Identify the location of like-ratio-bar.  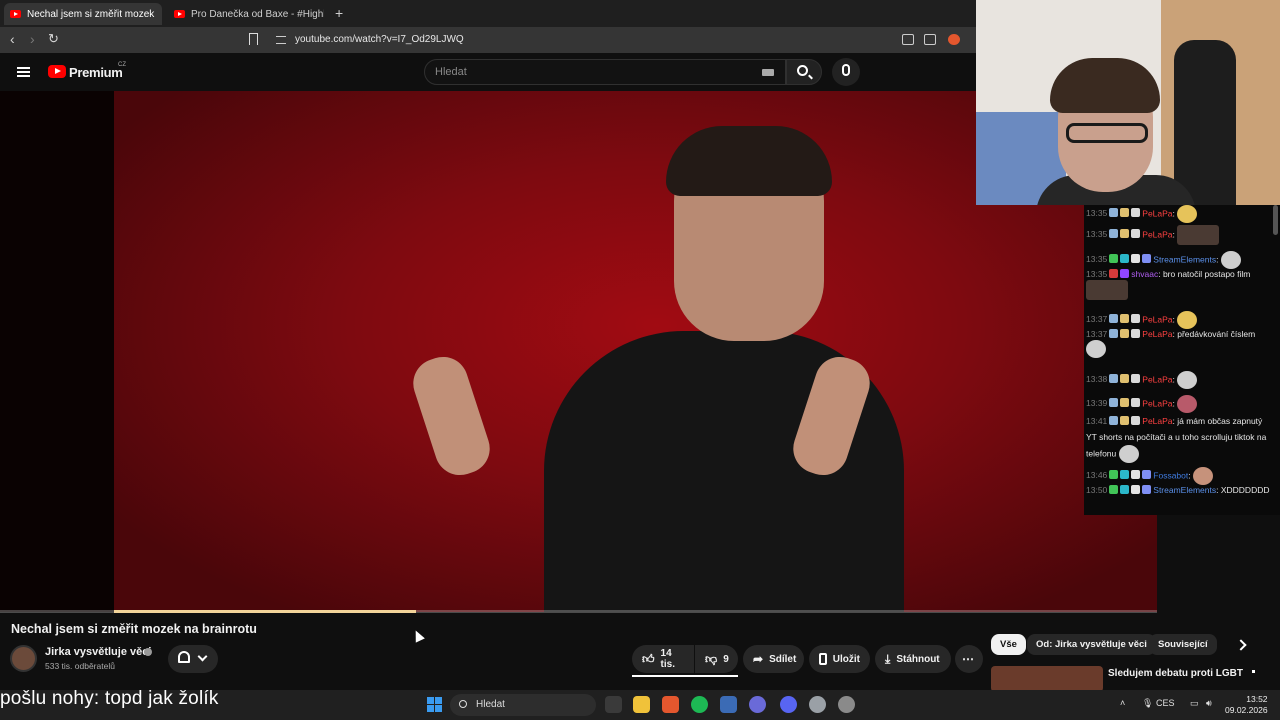
(685, 676).